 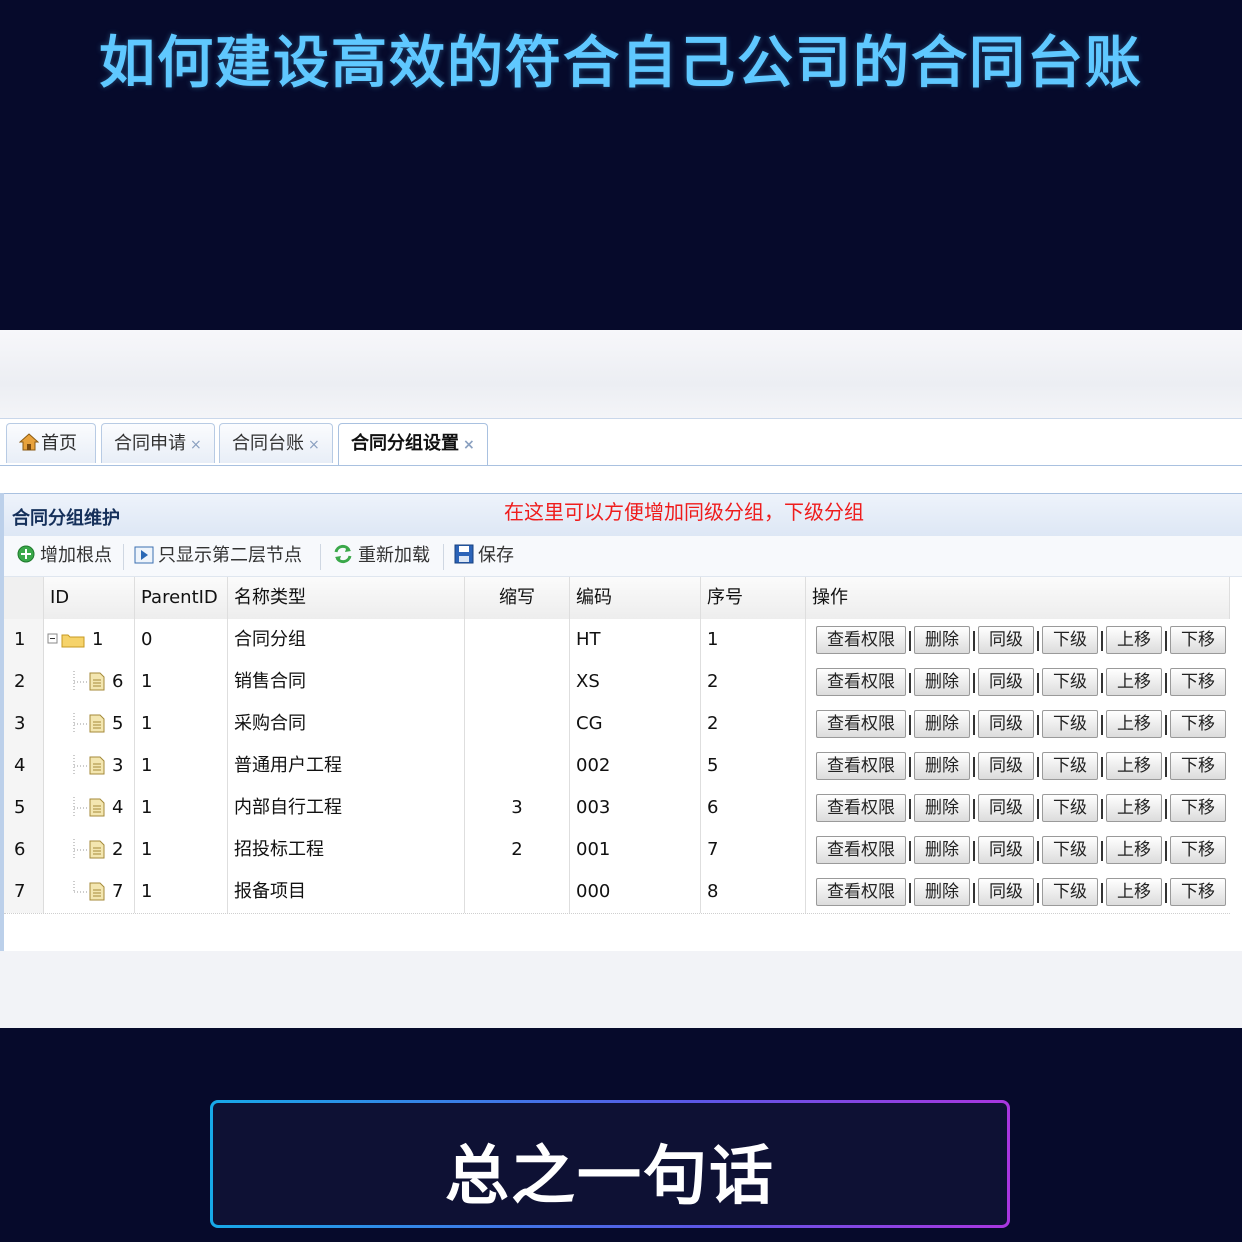 What do you see at coordinates (753, 808) in the screenshot?
I see `cell-order: 6` at bounding box center [753, 808].